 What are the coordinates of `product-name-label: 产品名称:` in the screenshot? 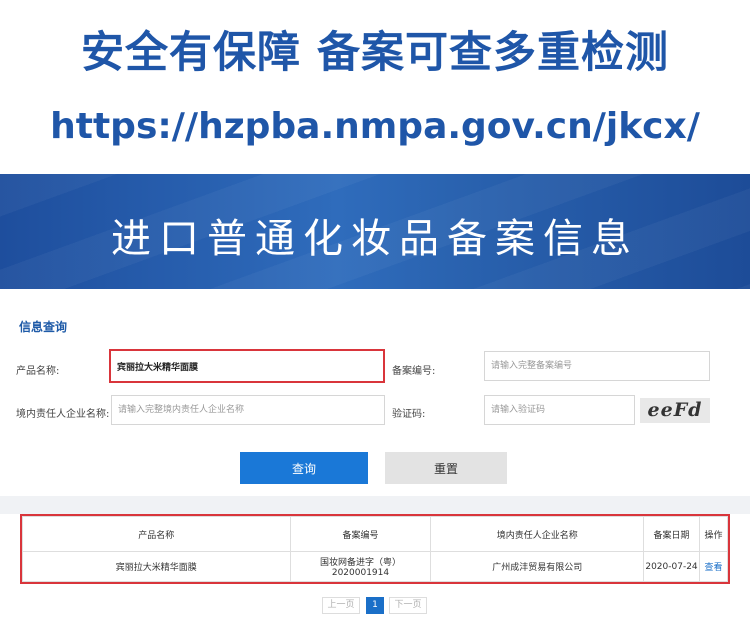 It's located at (38, 371).